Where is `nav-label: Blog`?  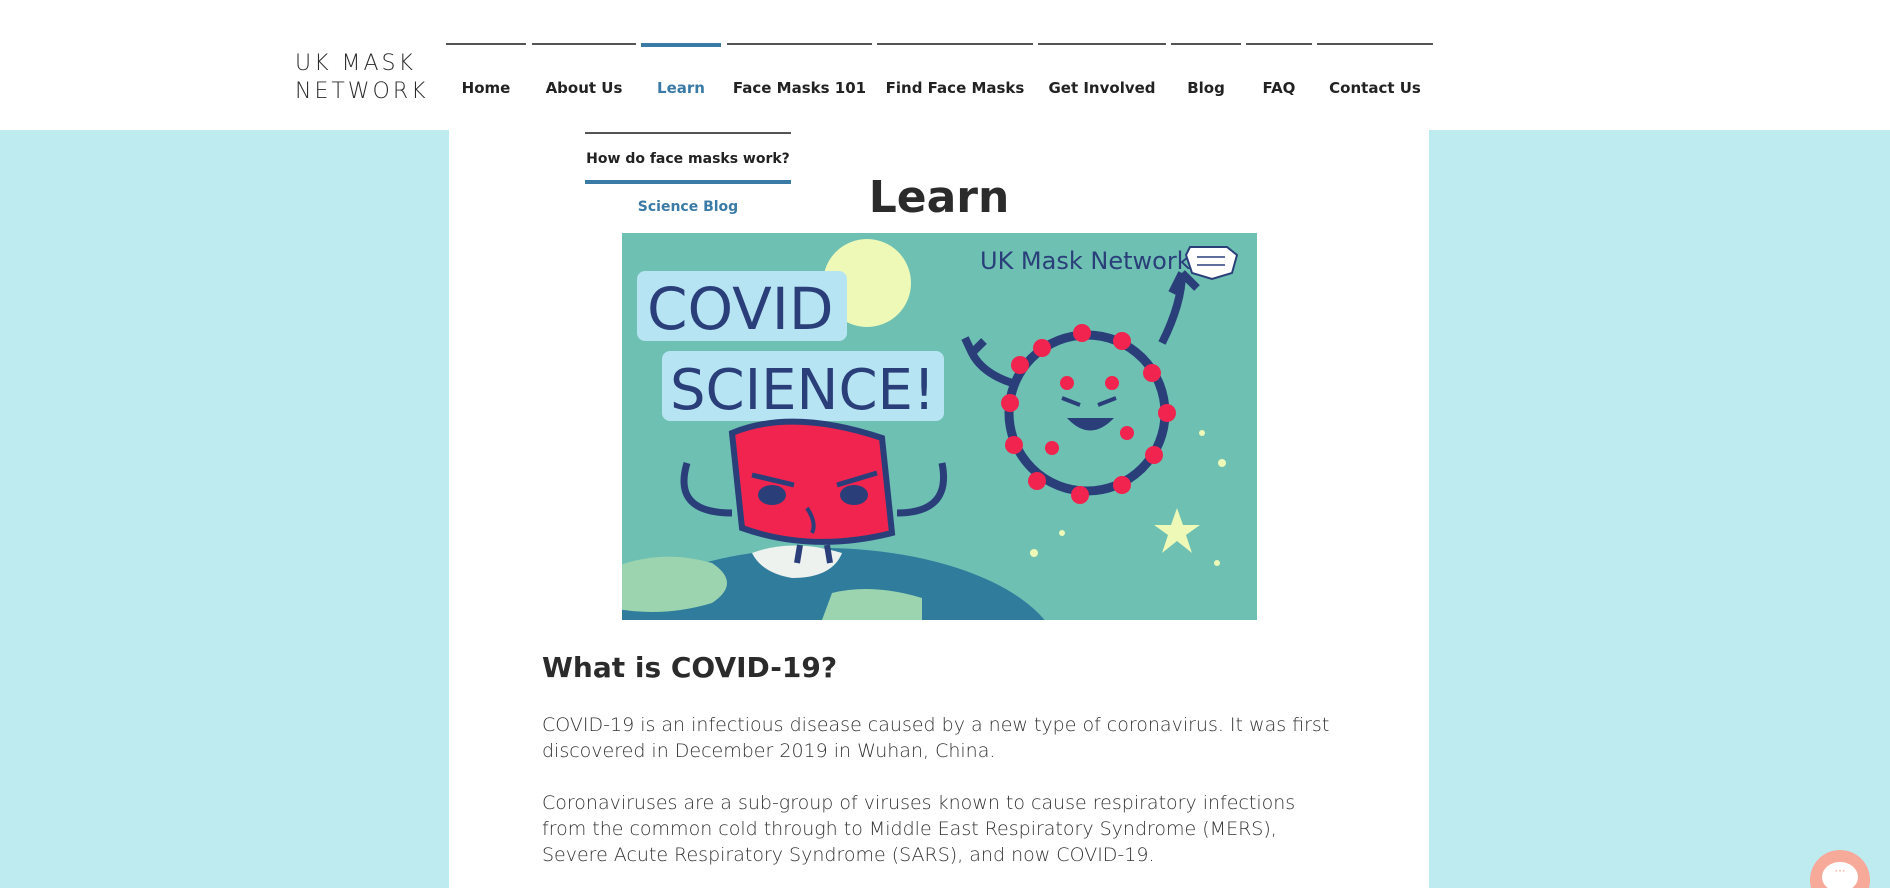
nav-label: Blog is located at coordinates (1206, 88).